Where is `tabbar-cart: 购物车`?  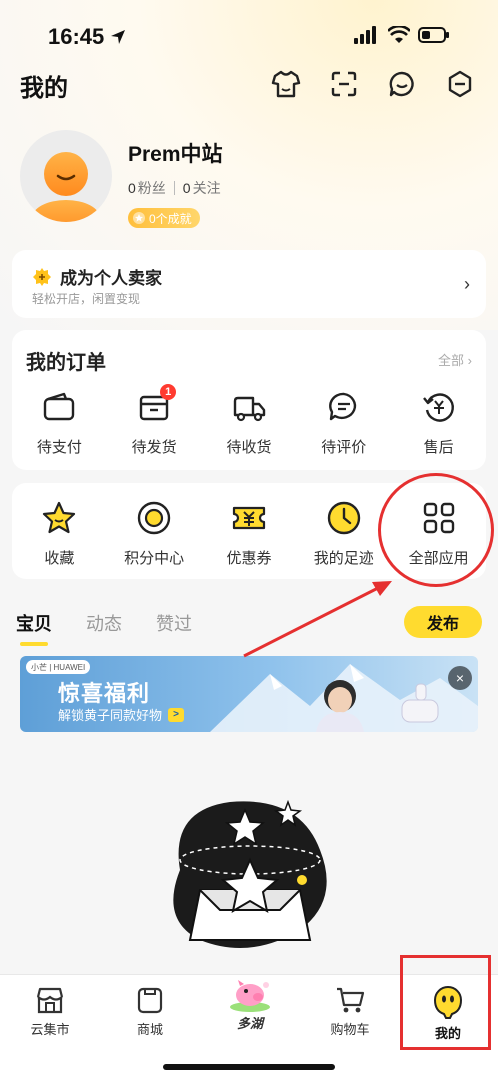
tabbar-cart: 购物车 is located at coordinates (350, 1011).